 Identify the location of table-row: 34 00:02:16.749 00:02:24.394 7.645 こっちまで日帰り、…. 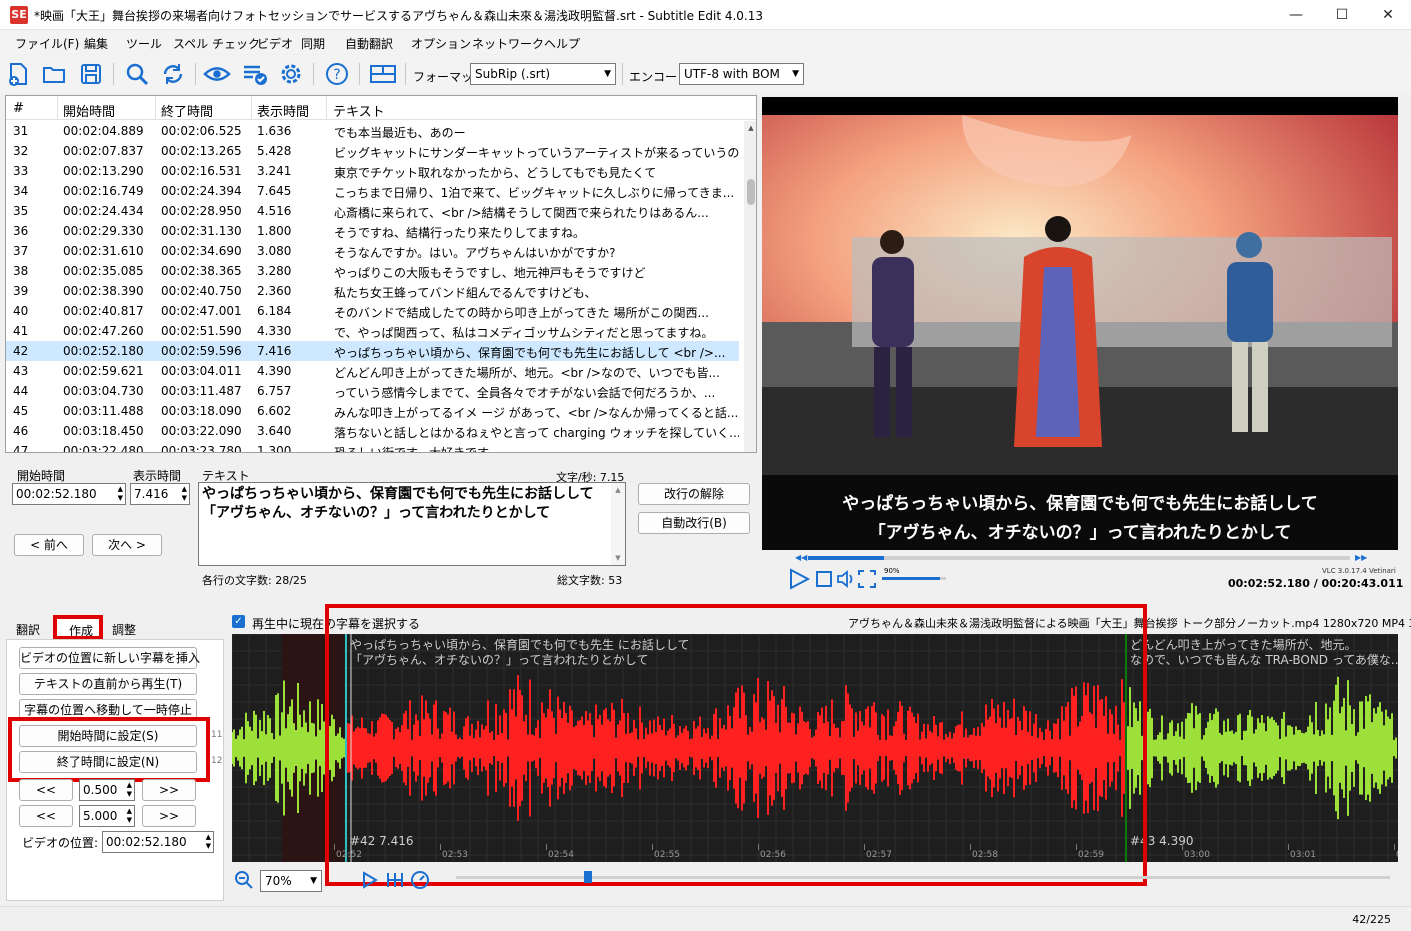
(372, 191).